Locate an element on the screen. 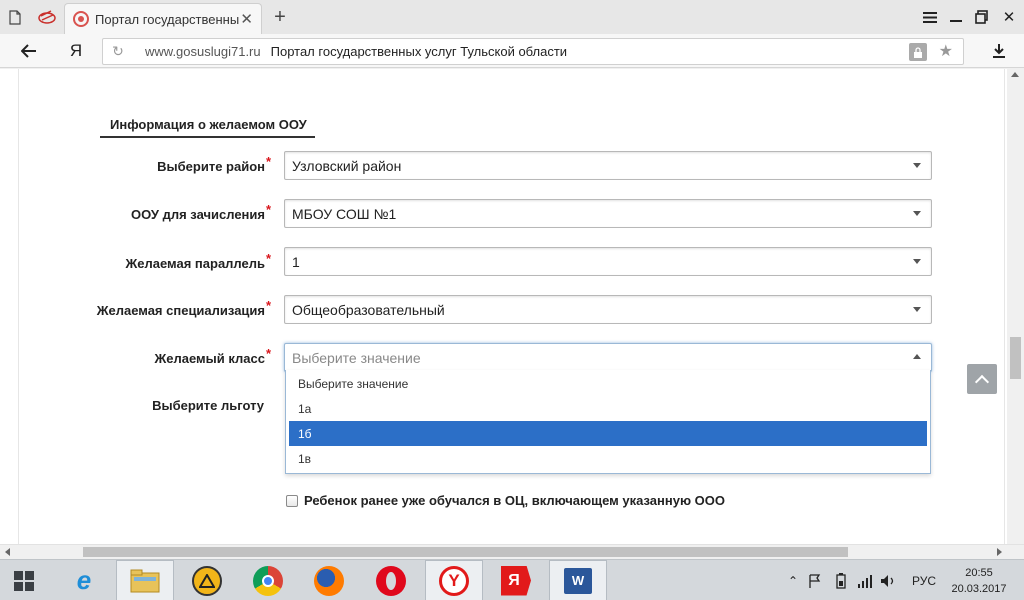 Image resolution: width=1024 pixels, height=600 pixels. horizontal-scrollbar is located at coordinates (512, 551).